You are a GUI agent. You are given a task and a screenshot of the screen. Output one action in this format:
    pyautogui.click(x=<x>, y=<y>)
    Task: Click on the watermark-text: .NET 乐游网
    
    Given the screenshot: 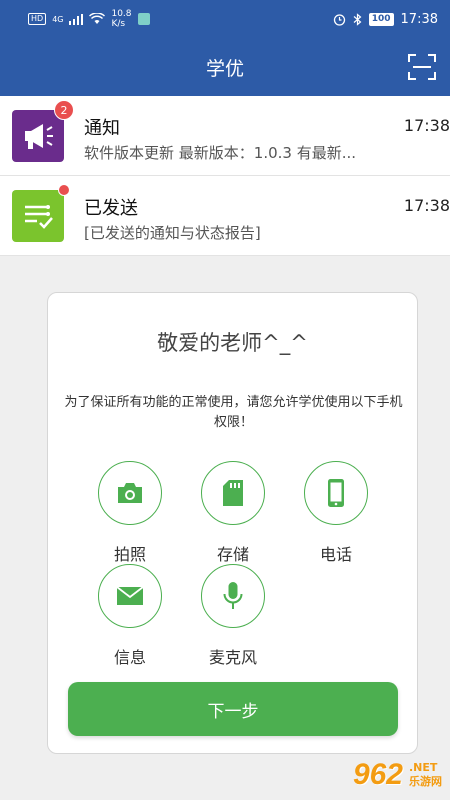 What is the action you would take?
    pyautogui.click(x=425, y=775)
    